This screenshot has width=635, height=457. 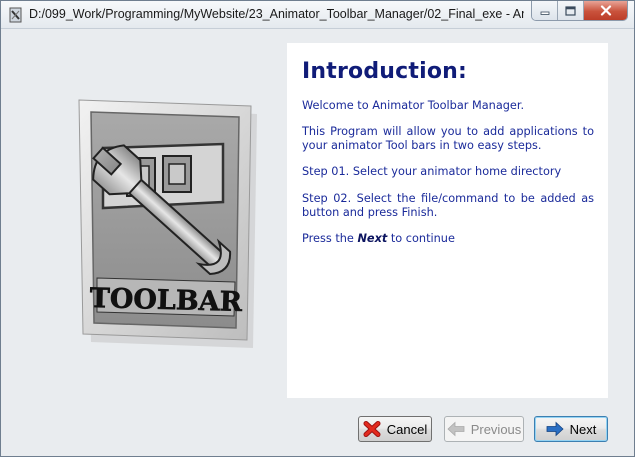 I want to click on page-title: Introduction:, so click(x=385, y=71).